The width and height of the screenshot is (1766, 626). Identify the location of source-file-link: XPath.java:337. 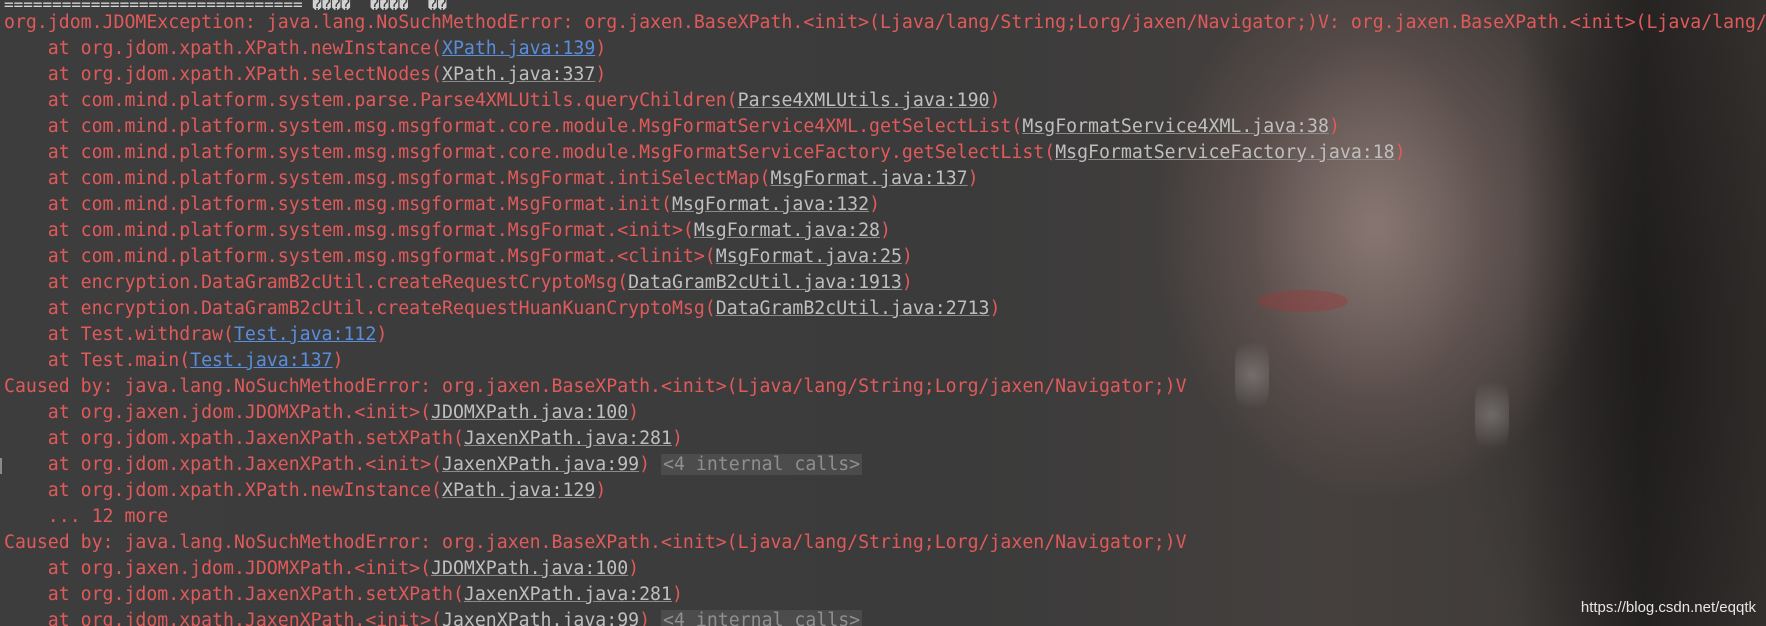
(518, 74).